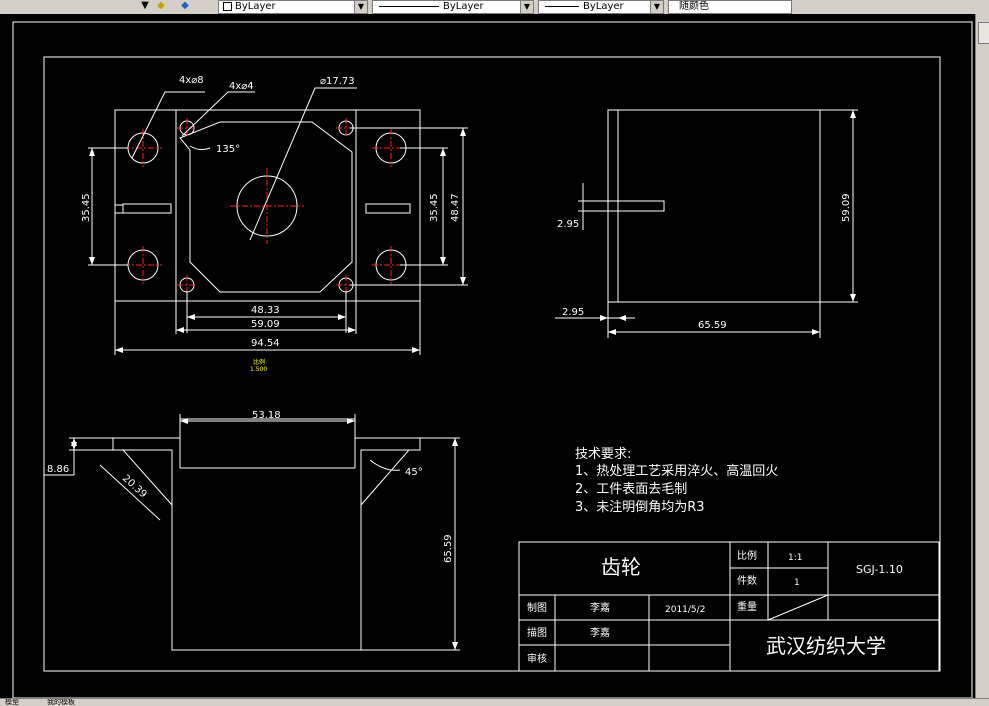 The width and height of the screenshot is (989, 706). I want to click on center-lines, so click(267, 206).